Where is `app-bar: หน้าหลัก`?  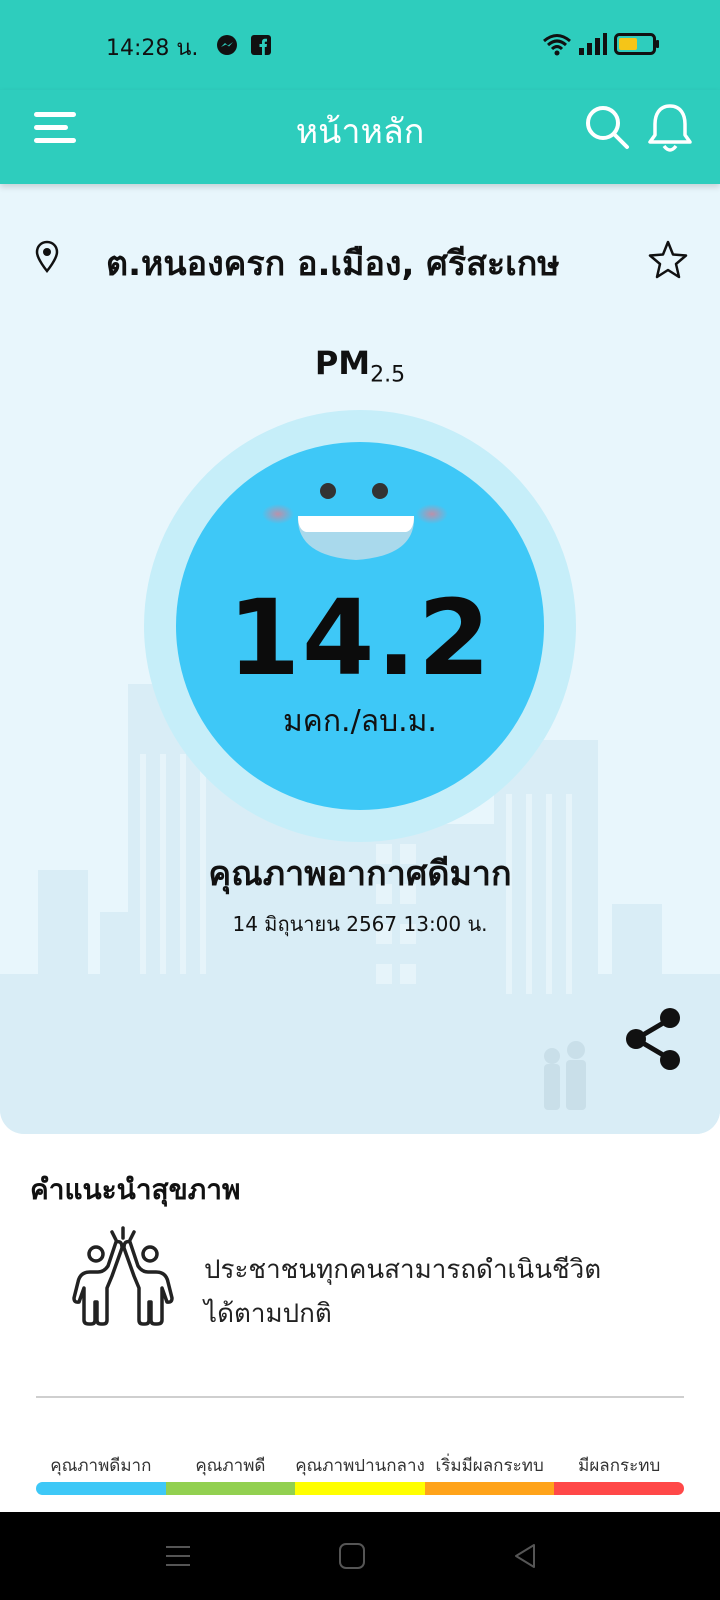 app-bar: หน้าหลัก is located at coordinates (360, 137).